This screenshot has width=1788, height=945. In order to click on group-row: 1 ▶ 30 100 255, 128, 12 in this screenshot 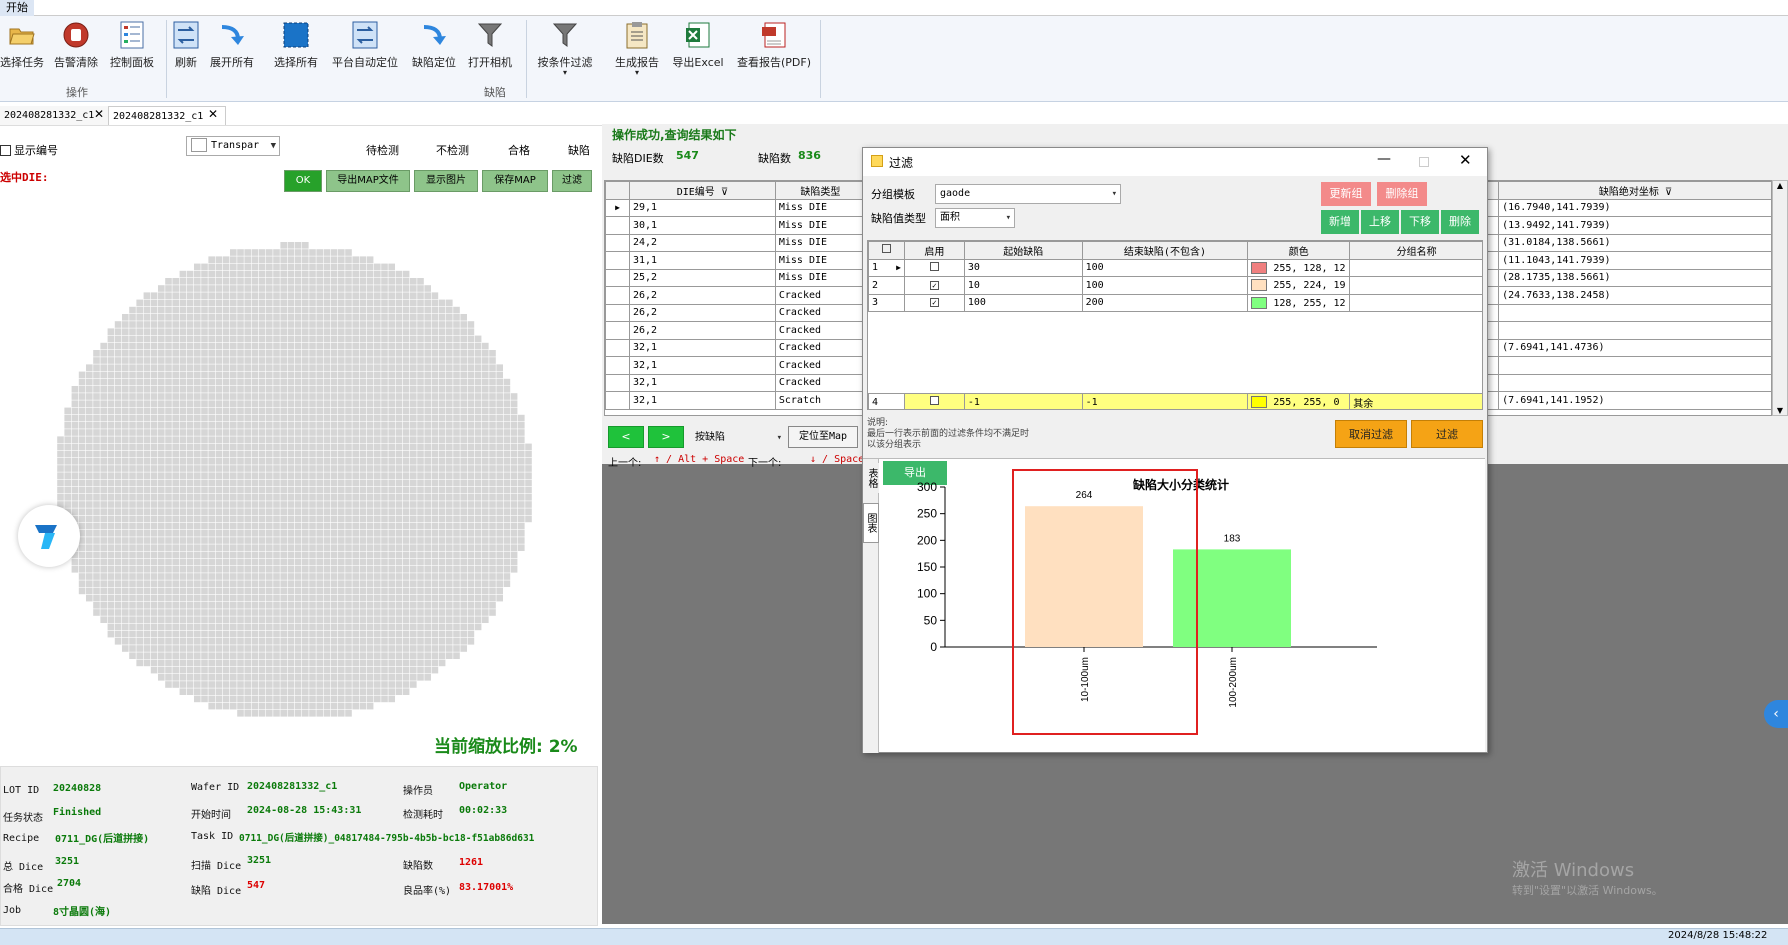, I will do `click(1175, 267)`.